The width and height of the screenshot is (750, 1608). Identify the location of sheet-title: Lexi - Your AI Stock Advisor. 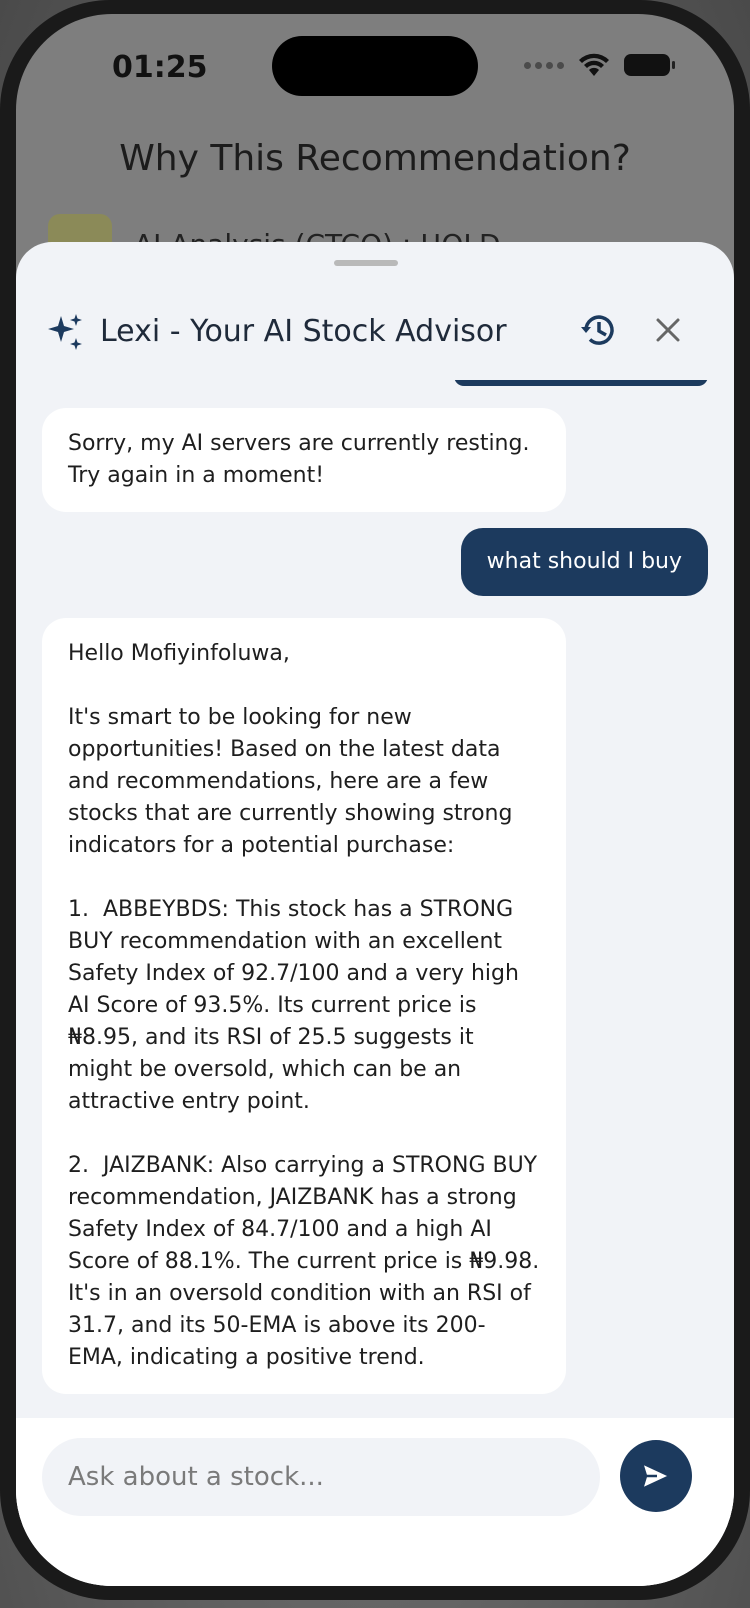
(303, 331).